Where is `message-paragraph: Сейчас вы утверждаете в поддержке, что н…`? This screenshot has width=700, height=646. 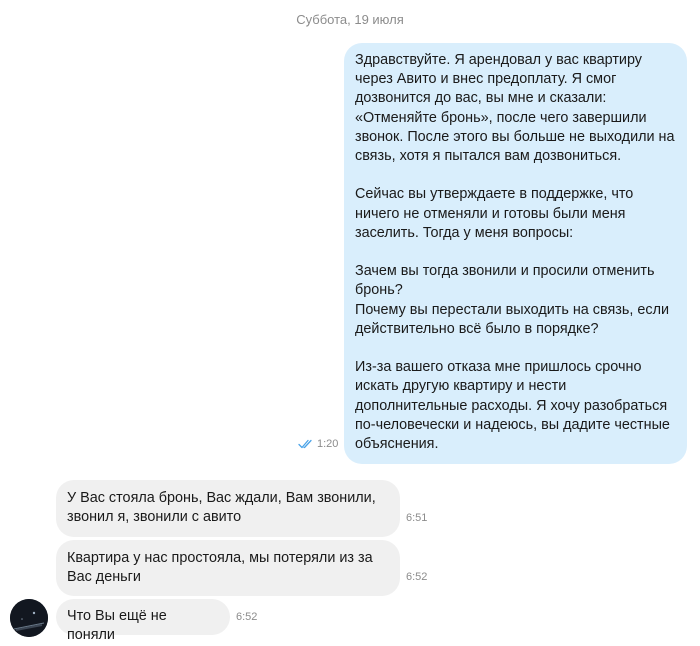
message-paragraph: Сейчас вы утверждаете в поддержке, что н… is located at coordinates (494, 213).